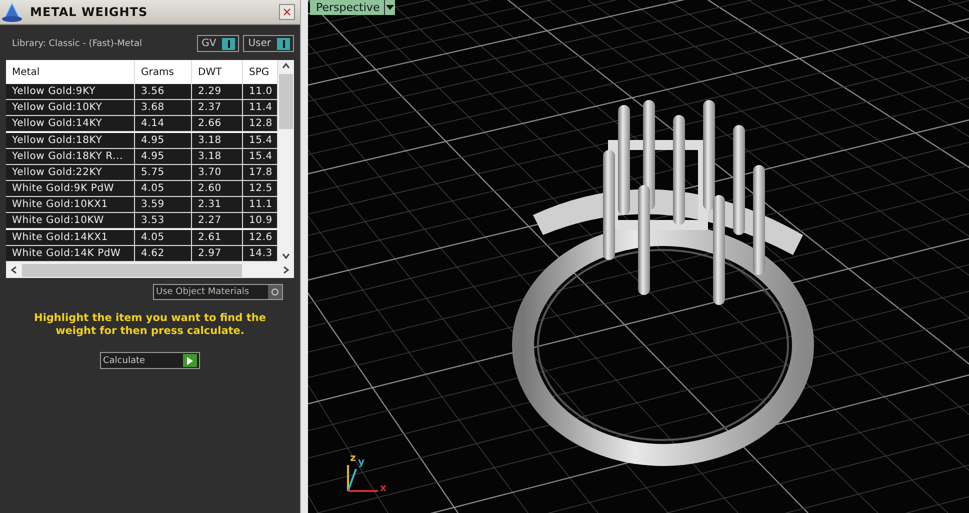 This screenshot has height=513, width=969. Describe the element at coordinates (163, 124) in the screenshot. I see `table-cell: 4.14` at that location.